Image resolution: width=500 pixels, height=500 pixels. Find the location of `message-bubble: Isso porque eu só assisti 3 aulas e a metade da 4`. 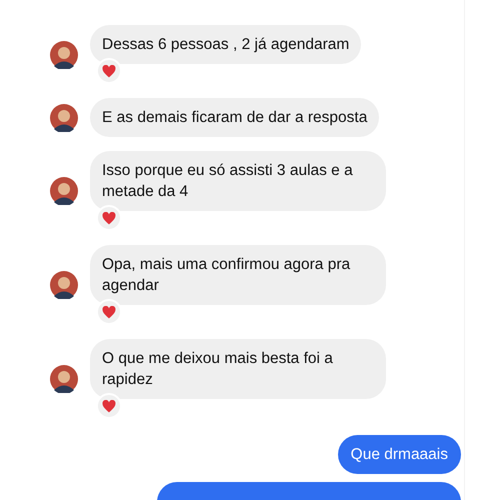

message-bubble: Isso porque eu só assisti 3 aulas e a metade da 4 is located at coordinates (238, 181).